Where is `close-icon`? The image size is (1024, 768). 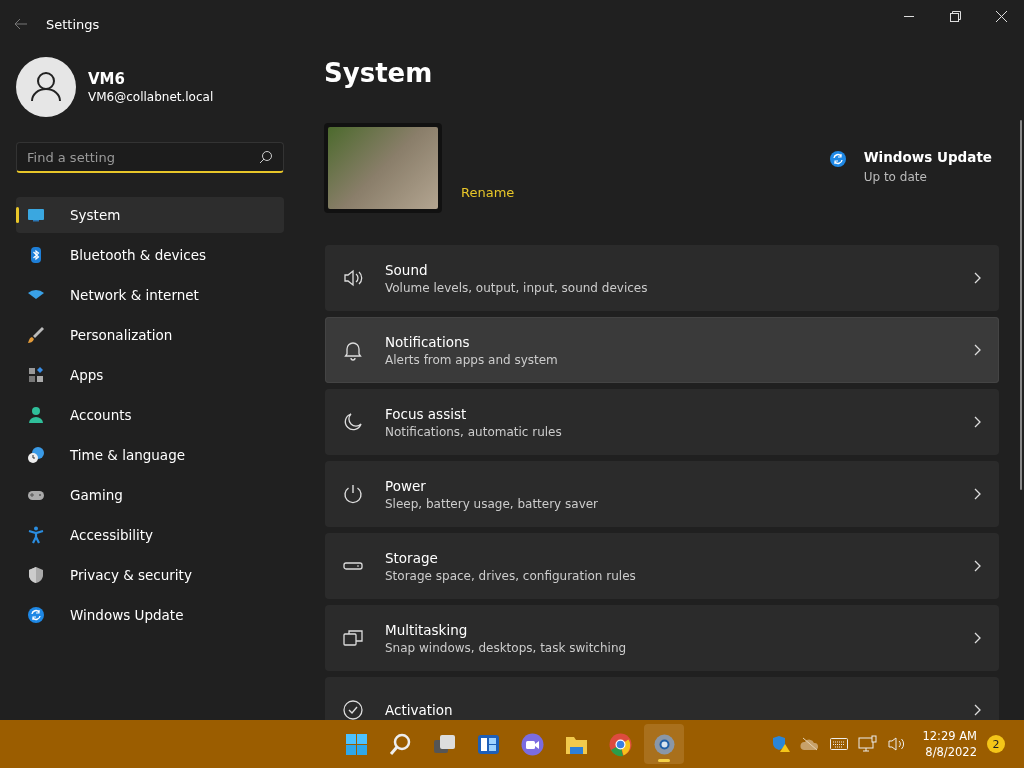 close-icon is located at coordinates (1001, 16).